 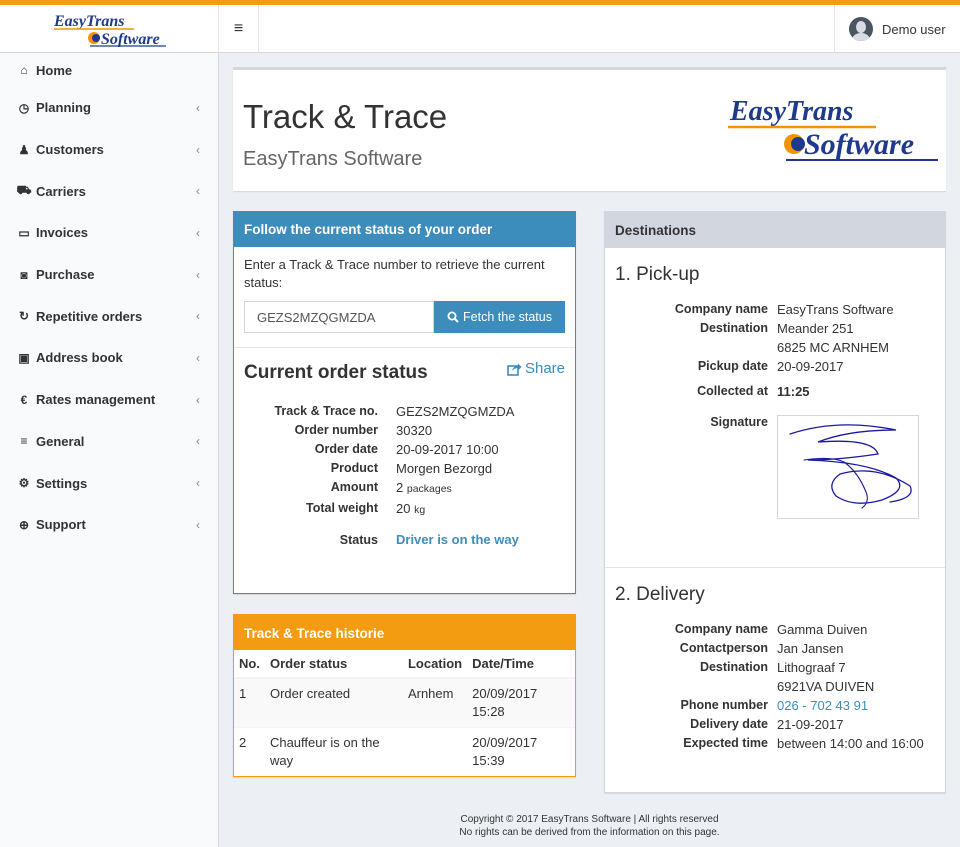 I want to click on expected-time-key: Expected time, so click(x=725, y=743).